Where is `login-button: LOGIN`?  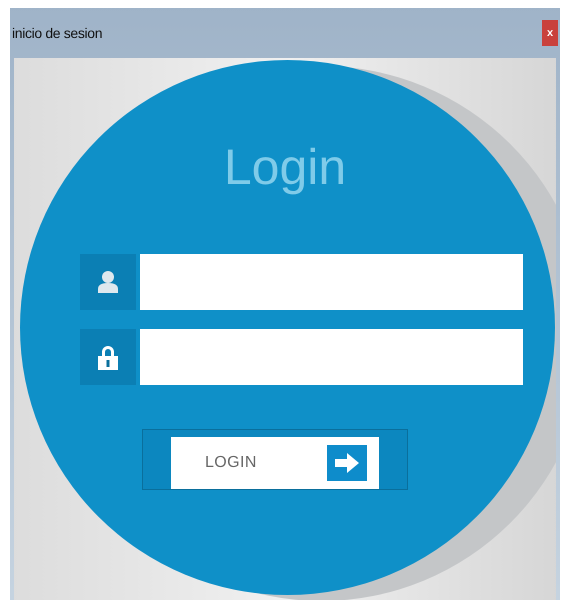 login-button: LOGIN is located at coordinates (275, 459).